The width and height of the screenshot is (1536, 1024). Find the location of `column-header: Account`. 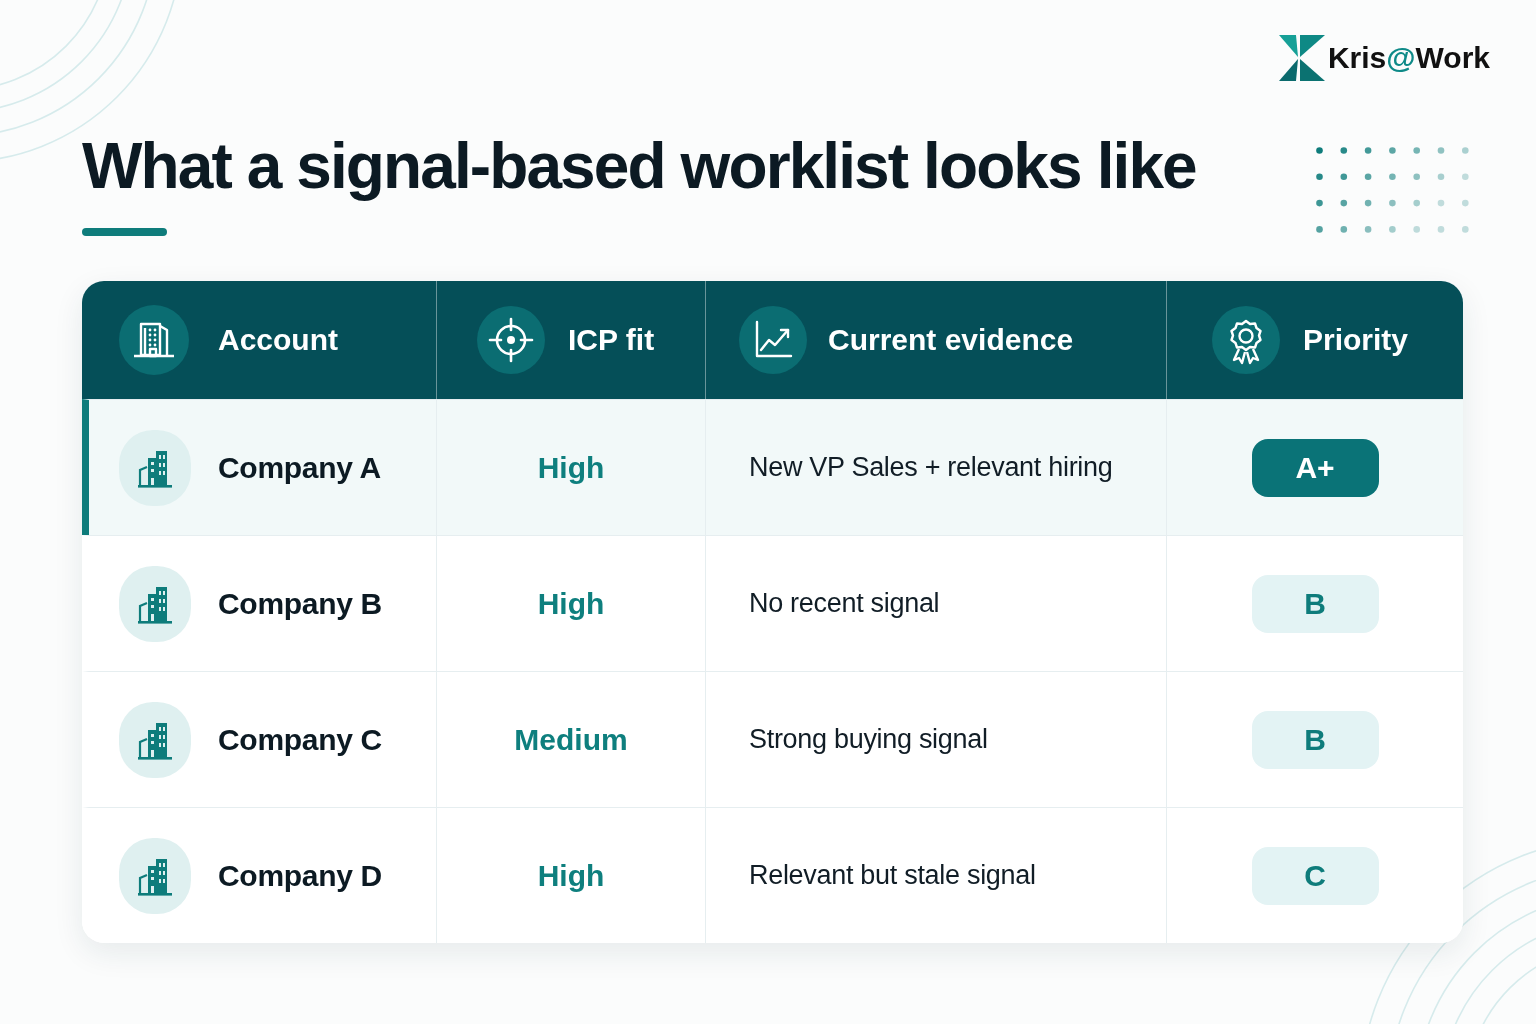

column-header: Account is located at coordinates (278, 340).